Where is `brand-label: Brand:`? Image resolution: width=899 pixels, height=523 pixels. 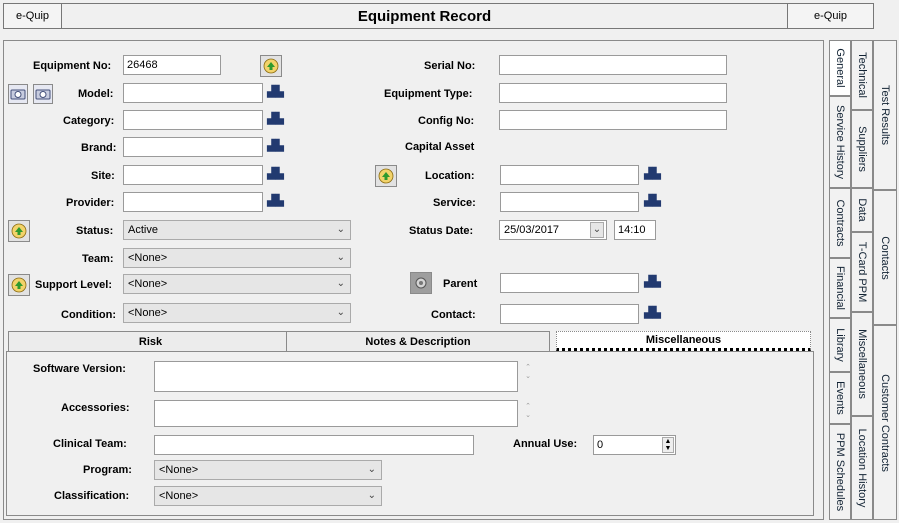 brand-label: Brand: is located at coordinates (99, 148).